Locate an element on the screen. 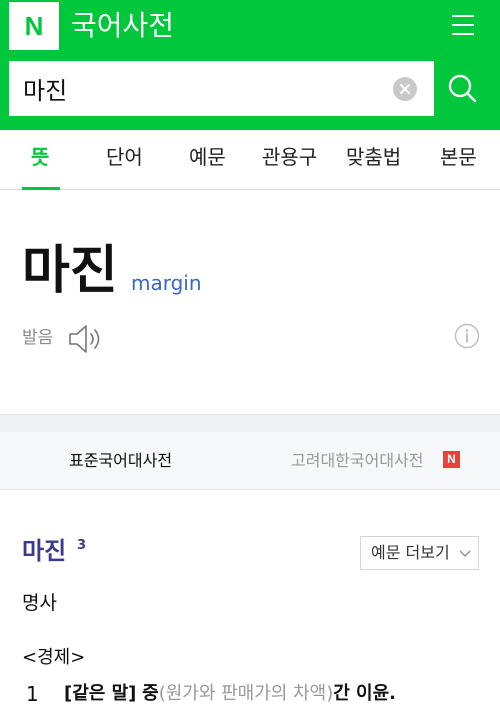  search-icon is located at coordinates (462, 88).